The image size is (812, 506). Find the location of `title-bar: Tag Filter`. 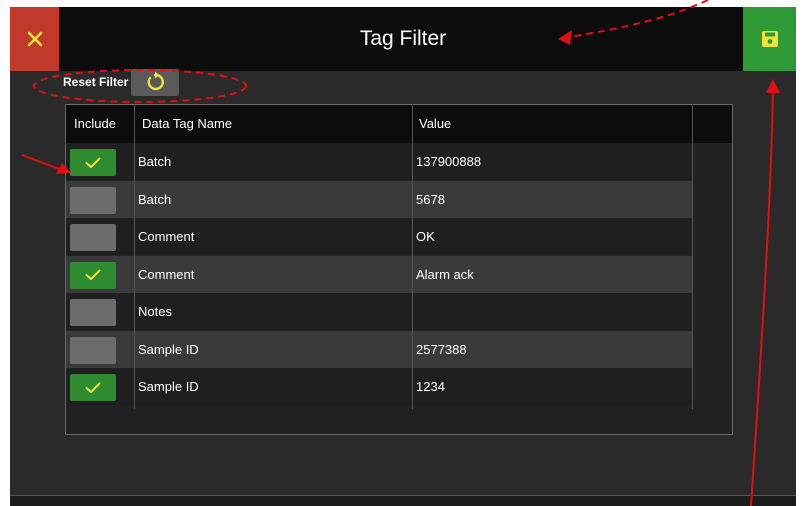

title-bar: Tag Filter is located at coordinates (403, 39).